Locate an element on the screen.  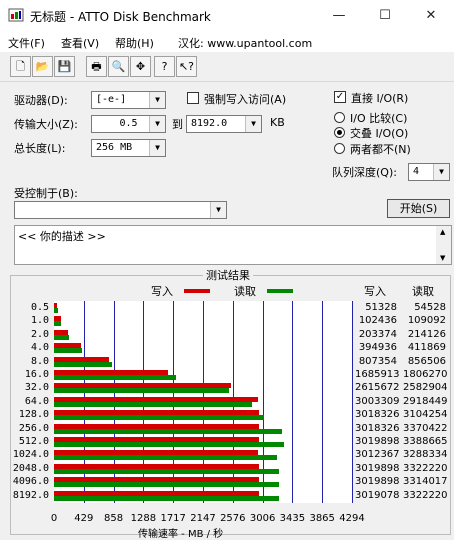
write-value: 102436 is located at coordinates (377, 321).